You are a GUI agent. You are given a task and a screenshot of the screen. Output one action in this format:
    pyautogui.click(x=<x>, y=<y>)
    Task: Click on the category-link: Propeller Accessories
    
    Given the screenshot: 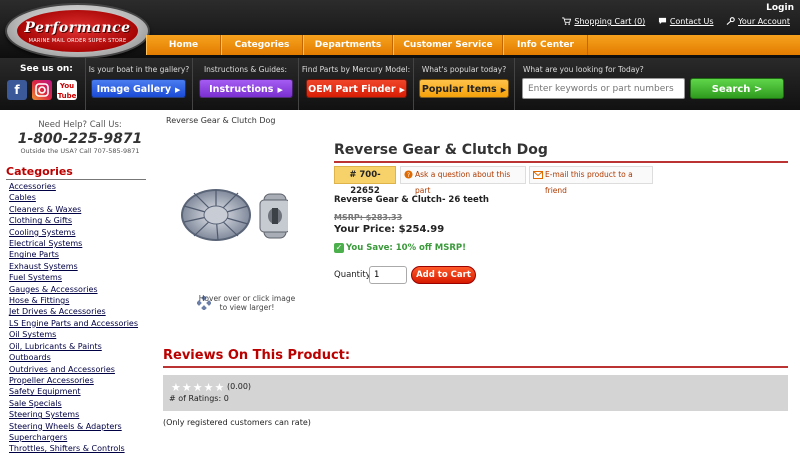 What is the action you would take?
    pyautogui.click(x=73, y=380)
    